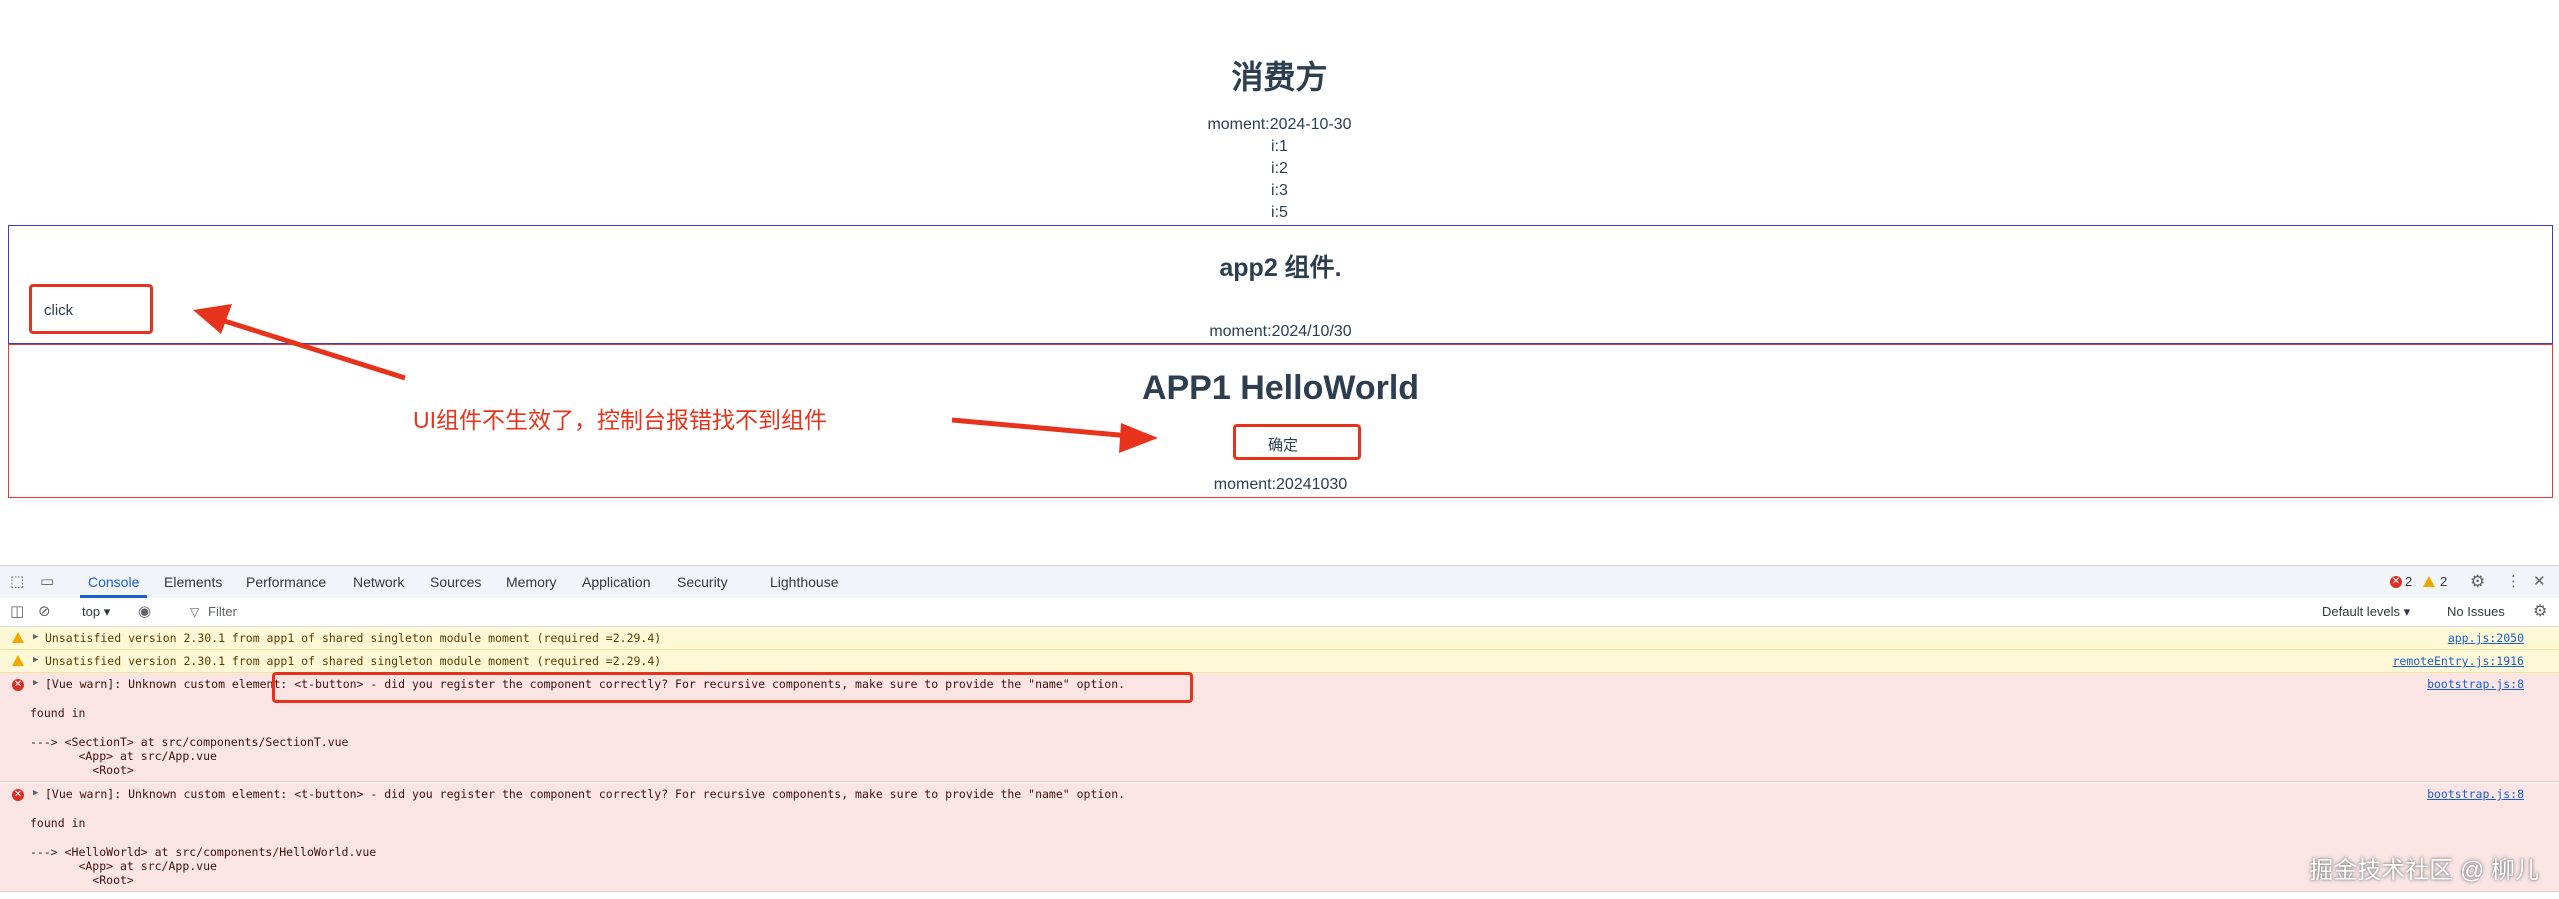 The width and height of the screenshot is (2559, 899). I want to click on log-levels-dropdown: Default levels ▾, so click(2366, 612).